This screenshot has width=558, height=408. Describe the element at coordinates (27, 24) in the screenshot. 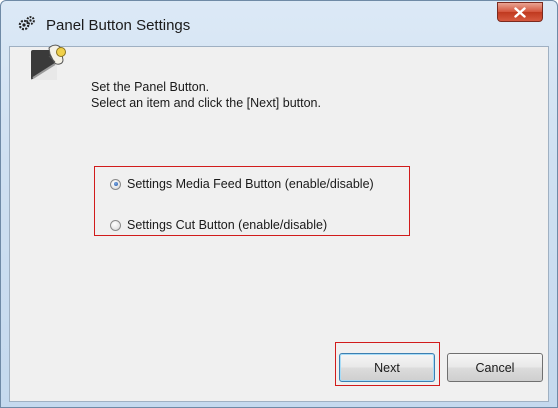

I see `gear-pair-icon` at that location.